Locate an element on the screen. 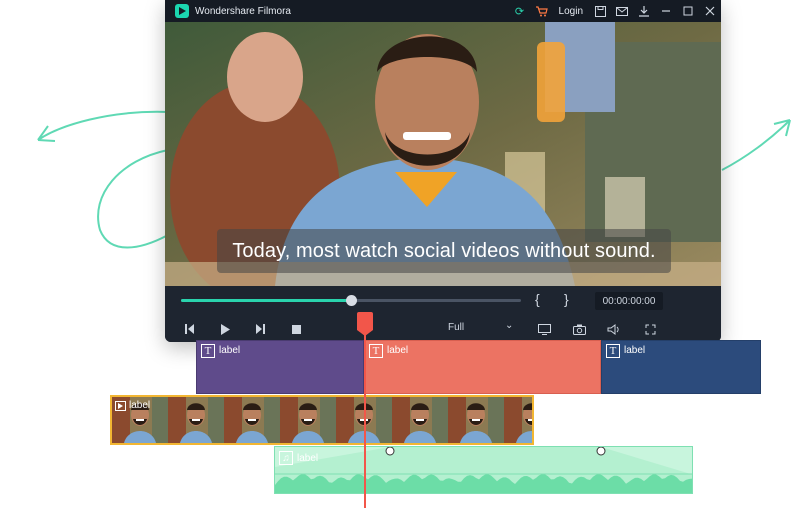  progress-handle is located at coordinates (351, 300).